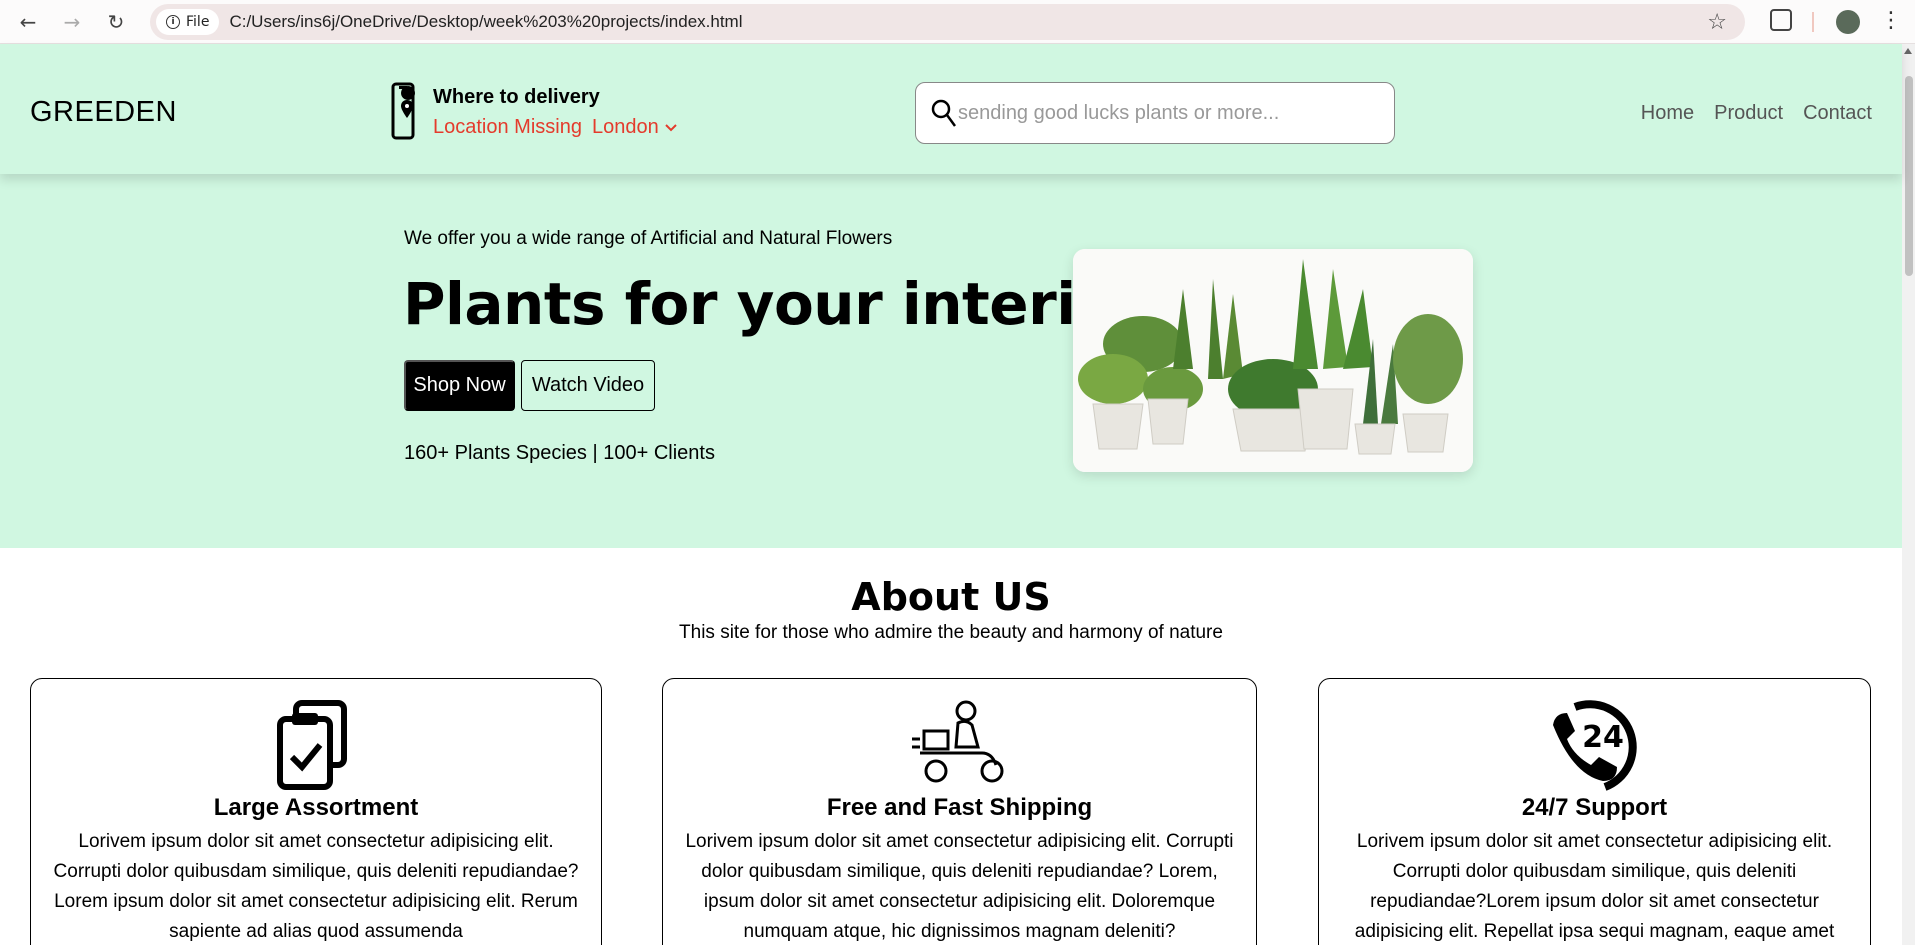 This screenshot has width=1915, height=945. What do you see at coordinates (403, 111) in the screenshot?
I see `phone-location-icon` at bounding box center [403, 111].